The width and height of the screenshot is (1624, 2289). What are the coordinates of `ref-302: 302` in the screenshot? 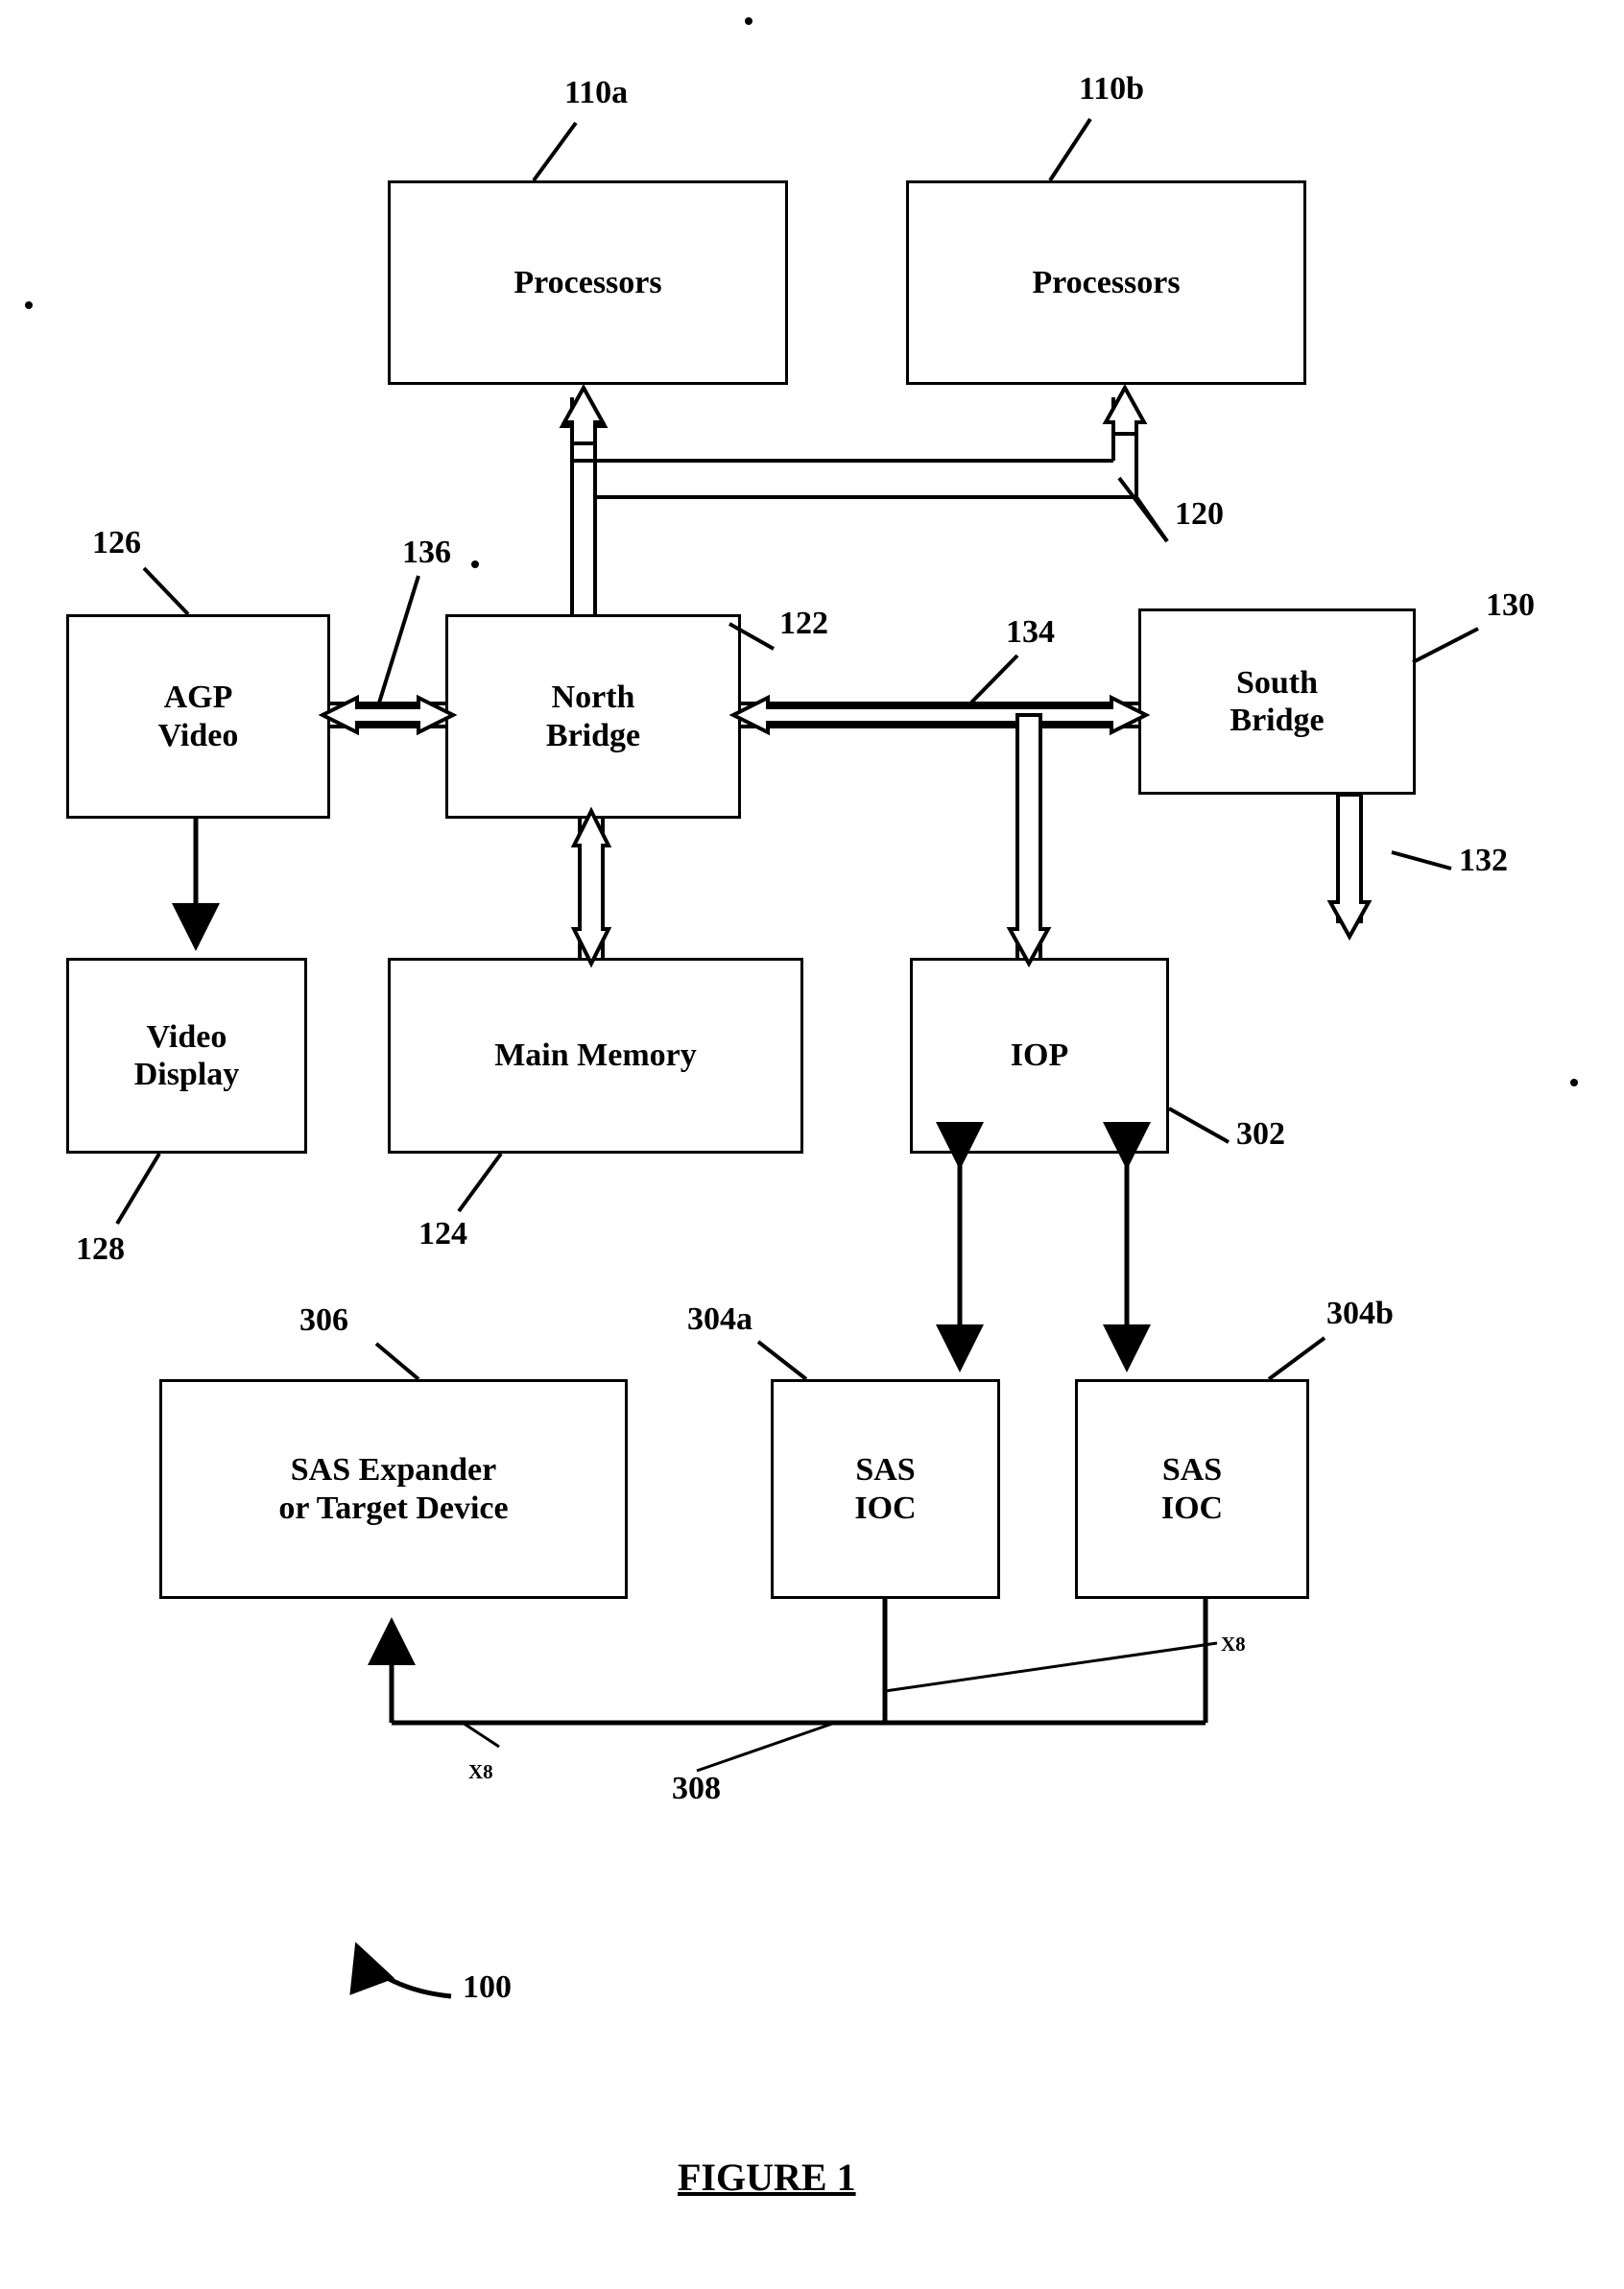 It's located at (1261, 1134).